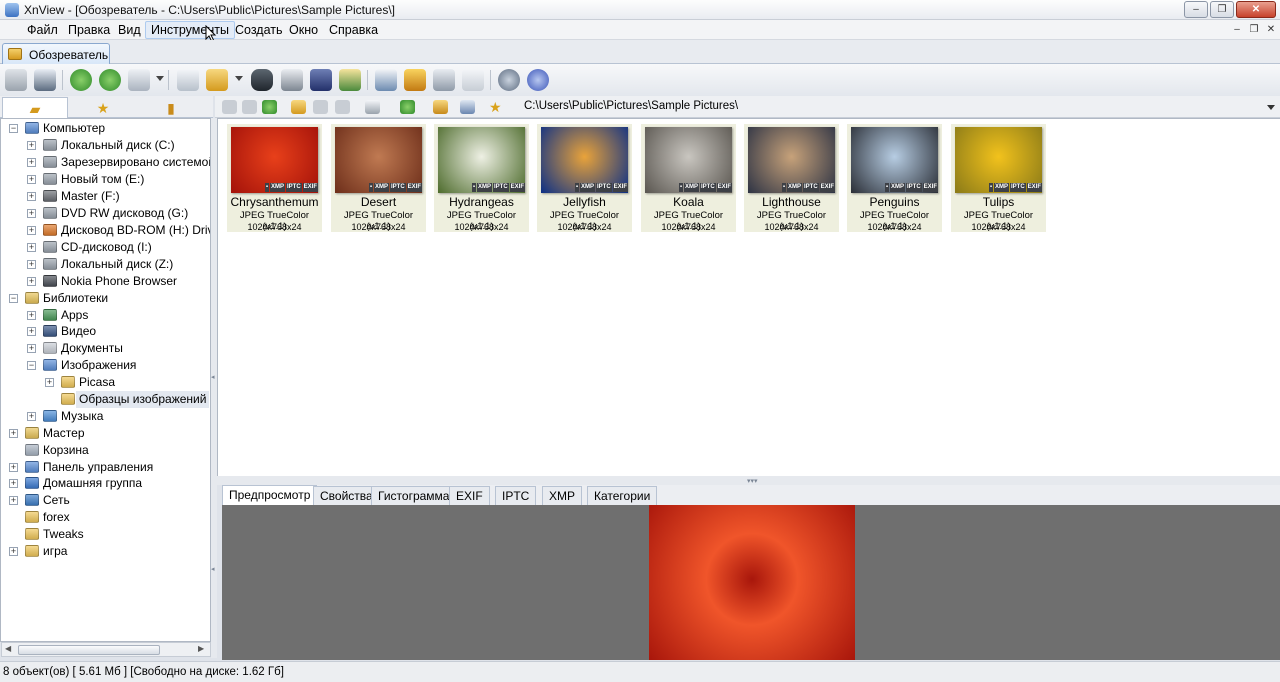  Describe the element at coordinates (353, 30) in the screenshot. I see `menu-help: Справка` at that location.